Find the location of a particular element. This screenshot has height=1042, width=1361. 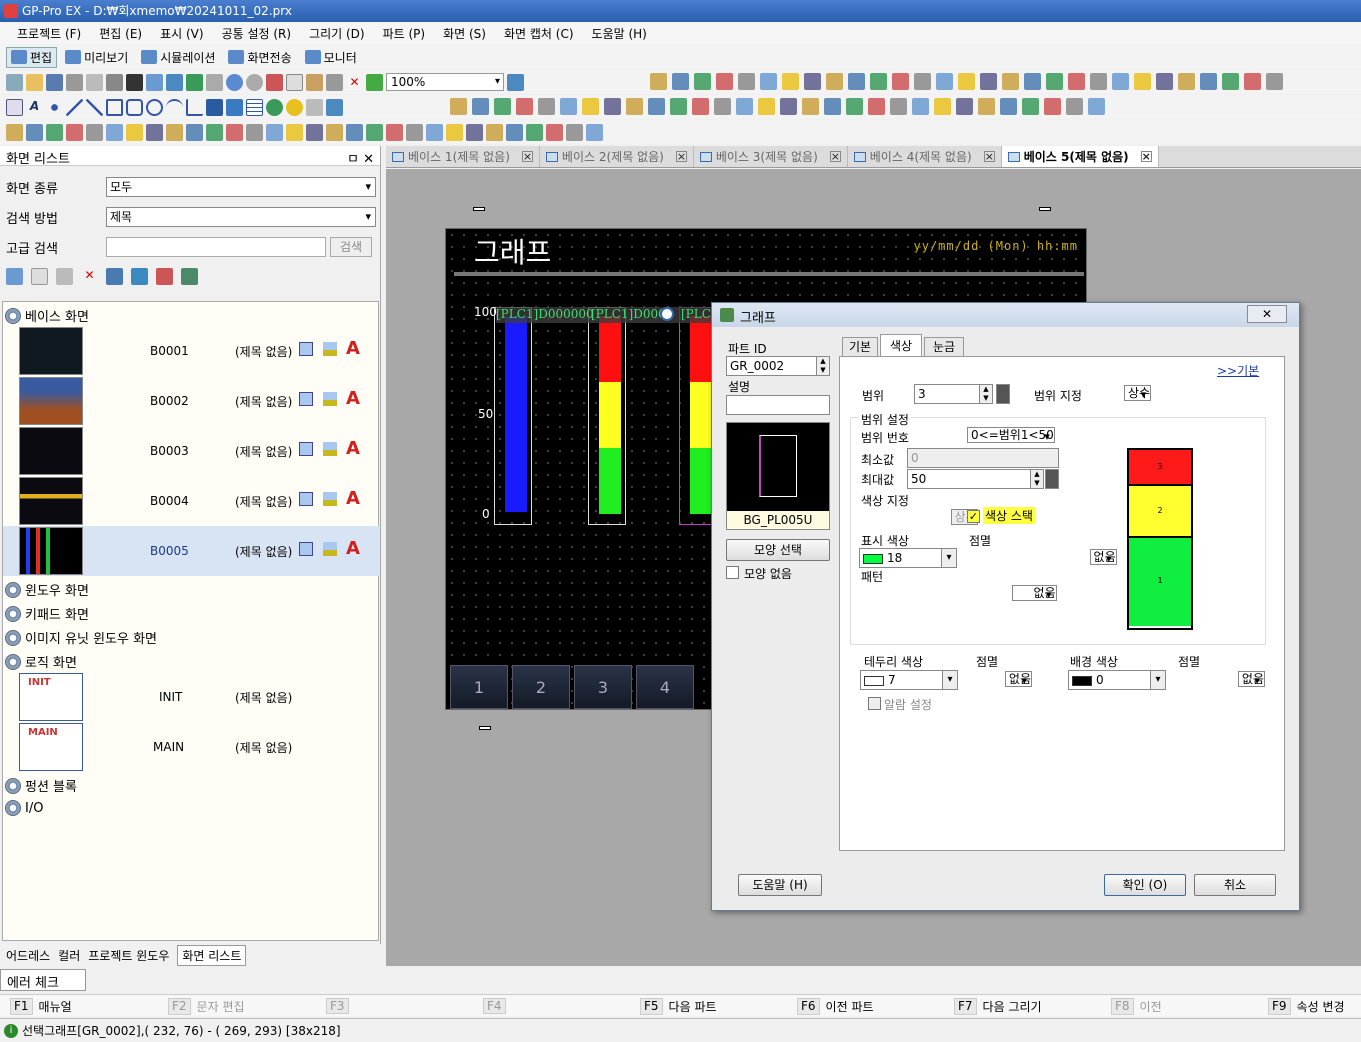

menu-edit: 편집 (E) is located at coordinates (120, 33).